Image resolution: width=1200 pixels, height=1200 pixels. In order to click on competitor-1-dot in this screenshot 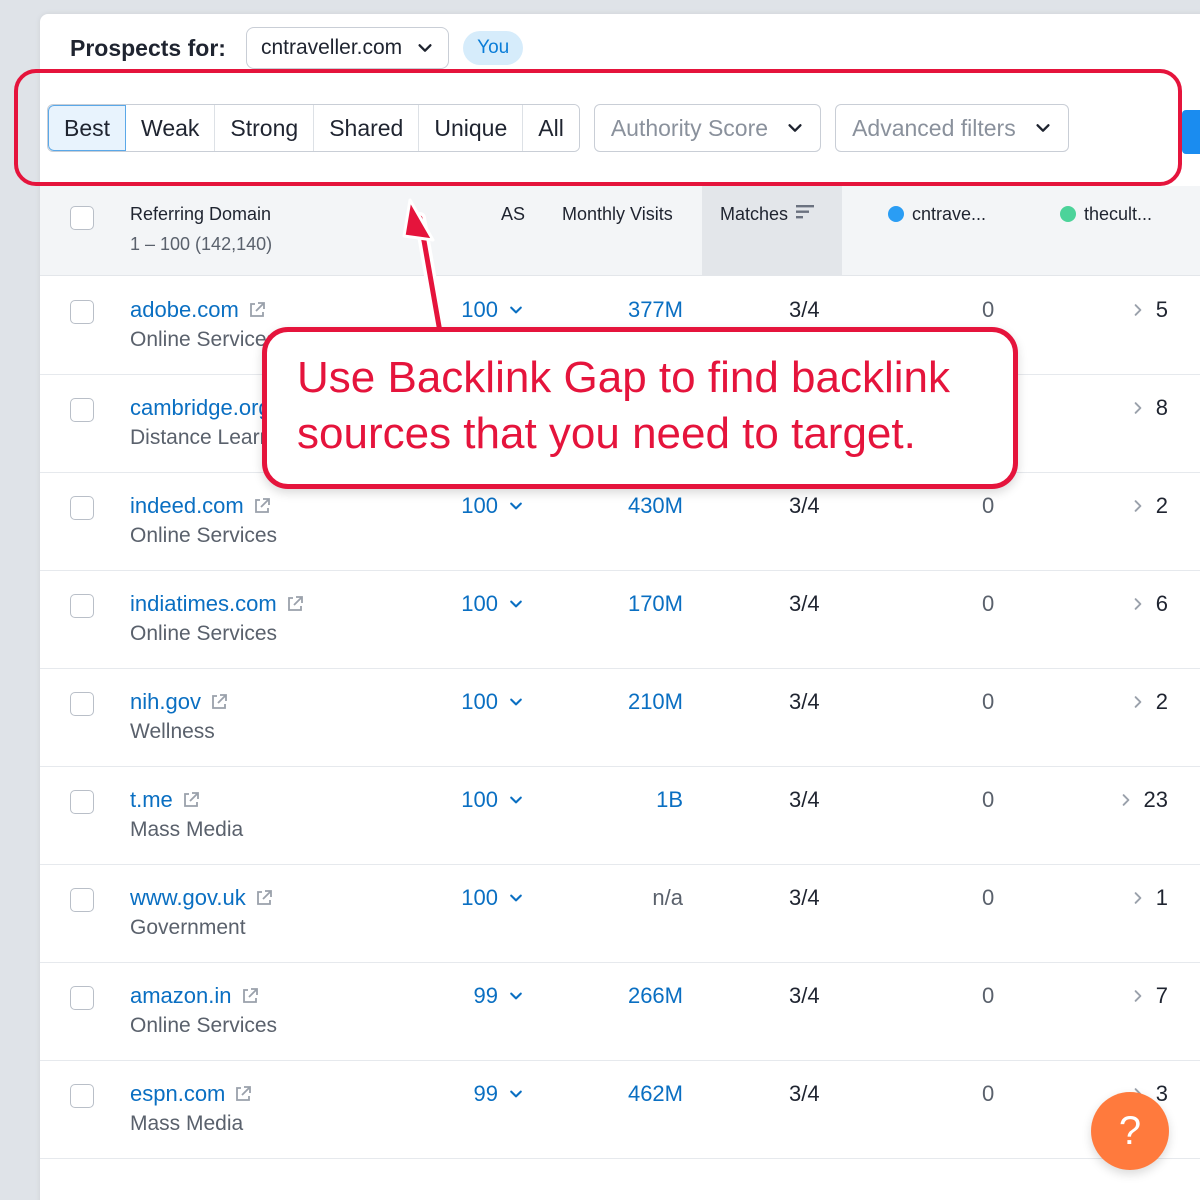, I will do `click(896, 214)`.